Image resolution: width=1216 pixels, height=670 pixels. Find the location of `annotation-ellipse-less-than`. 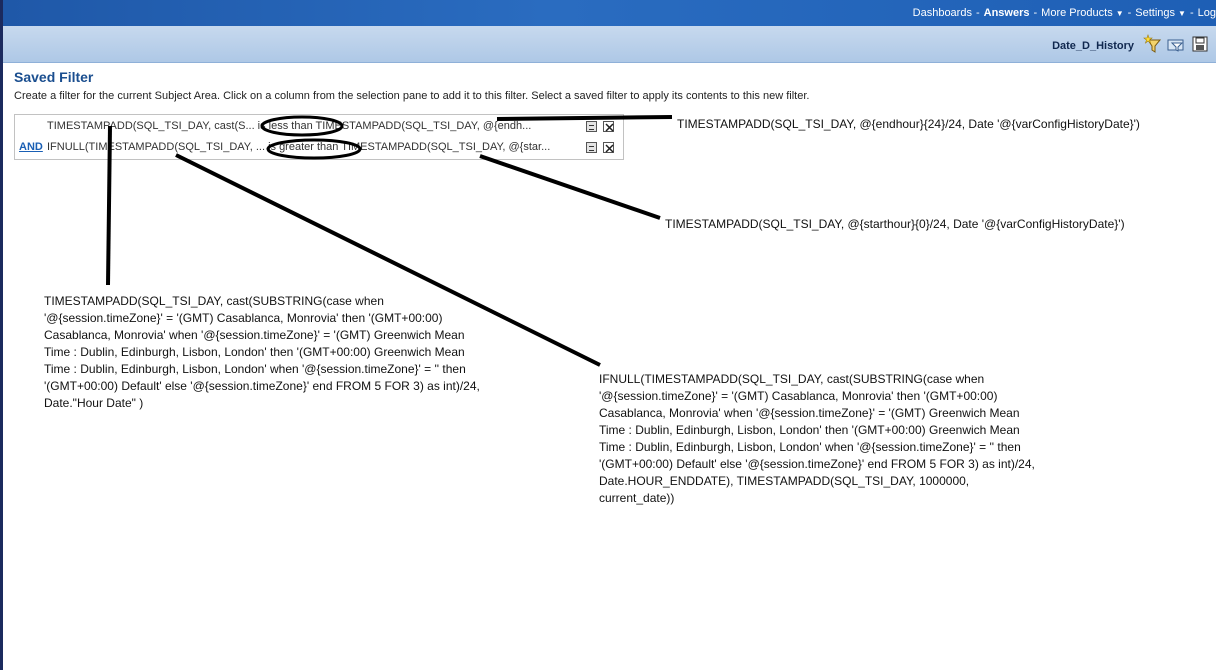

annotation-ellipse-less-than is located at coordinates (302, 126).